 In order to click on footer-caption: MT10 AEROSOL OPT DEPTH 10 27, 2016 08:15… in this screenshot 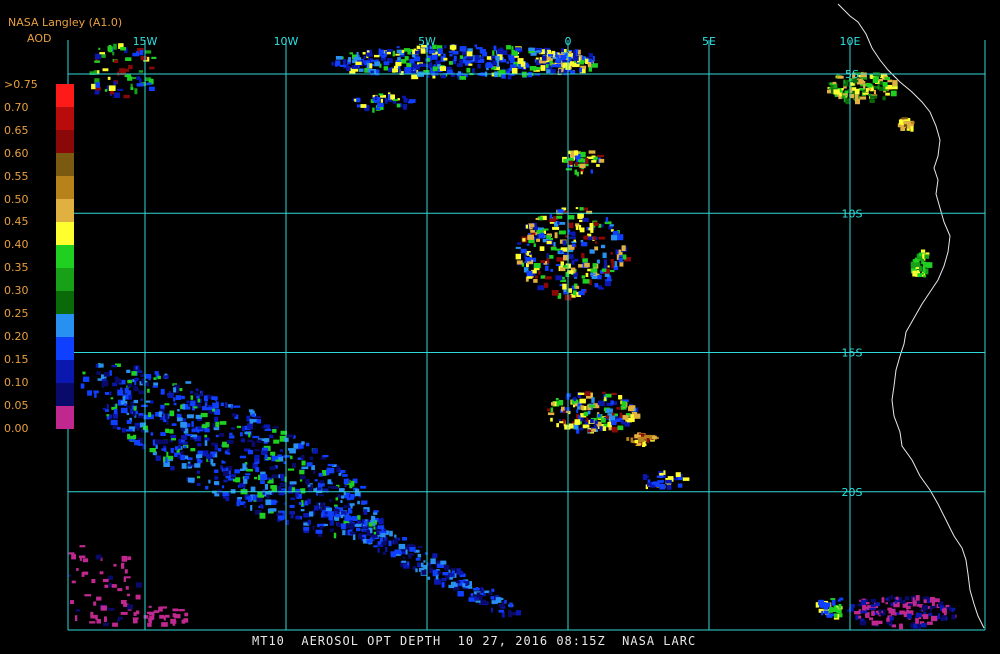, I will do `click(474, 641)`.